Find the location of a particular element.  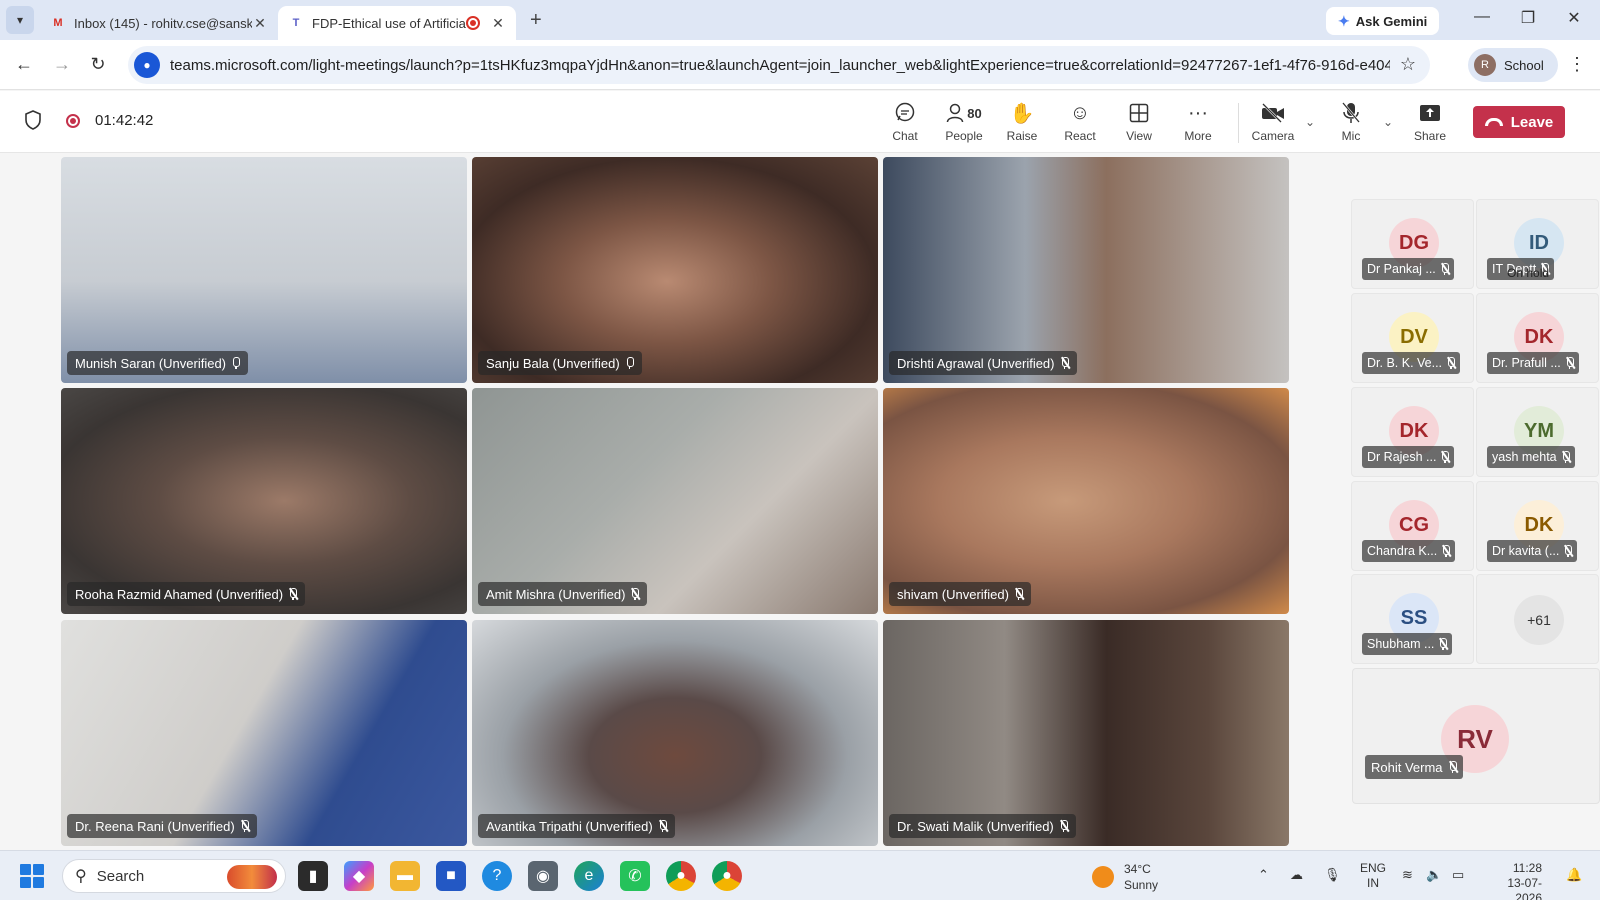

time: 11:28 is located at coordinates (1527, 868).